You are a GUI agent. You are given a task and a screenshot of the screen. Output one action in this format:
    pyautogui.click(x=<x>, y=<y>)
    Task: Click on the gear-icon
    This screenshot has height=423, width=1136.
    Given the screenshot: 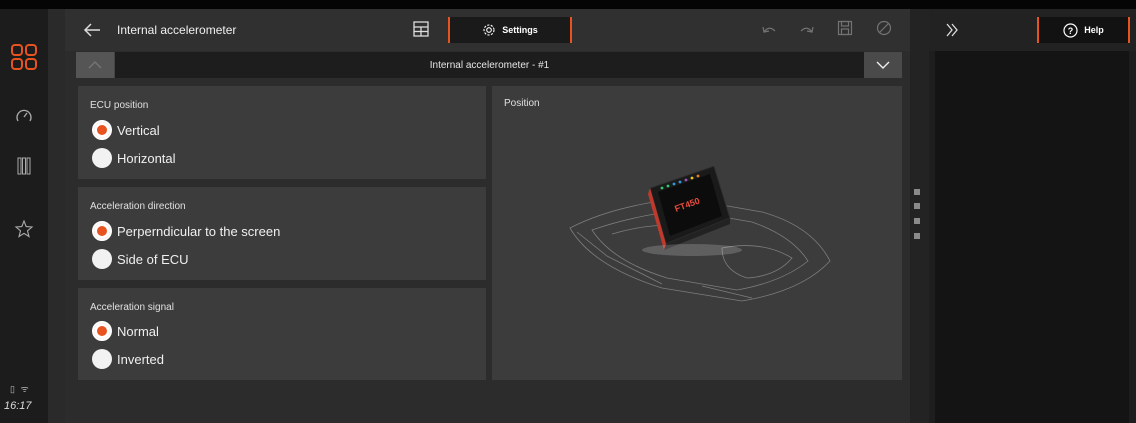 What is the action you would take?
    pyautogui.click(x=489, y=30)
    